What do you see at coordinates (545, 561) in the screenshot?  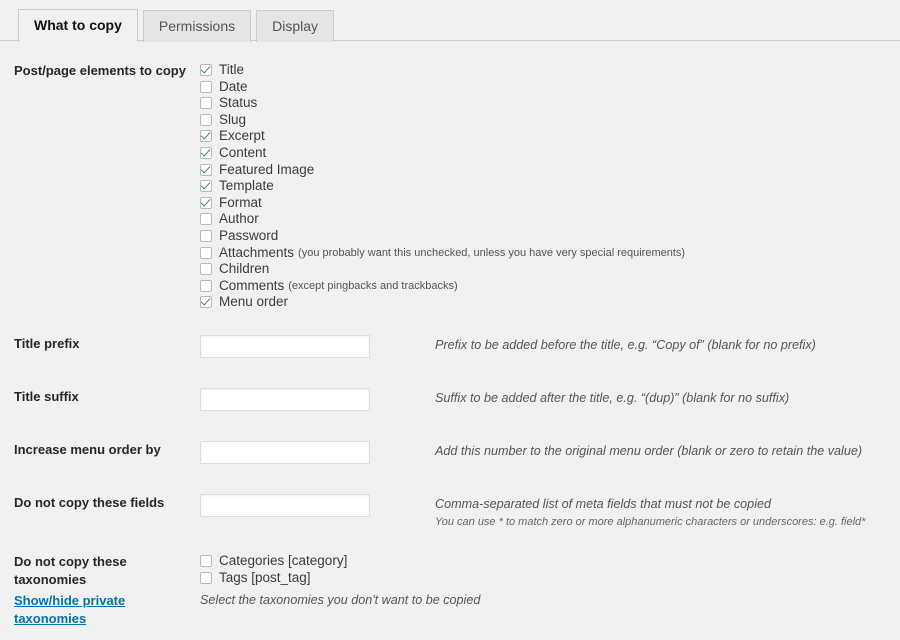 I see `checkbox-item-categories: Categories [category]` at bounding box center [545, 561].